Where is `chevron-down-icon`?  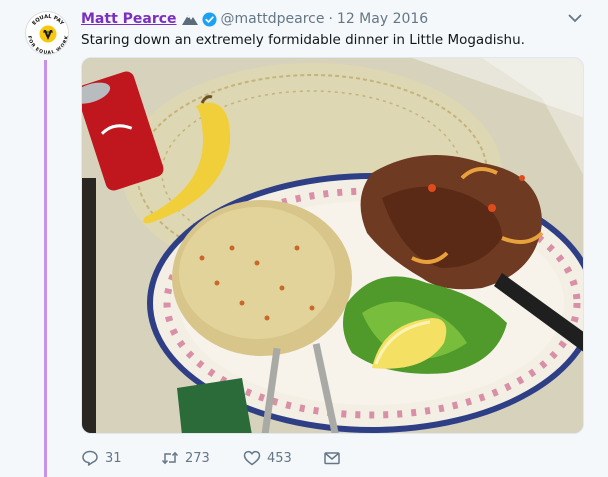 chevron-down-icon is located at coordinates (575, 18).